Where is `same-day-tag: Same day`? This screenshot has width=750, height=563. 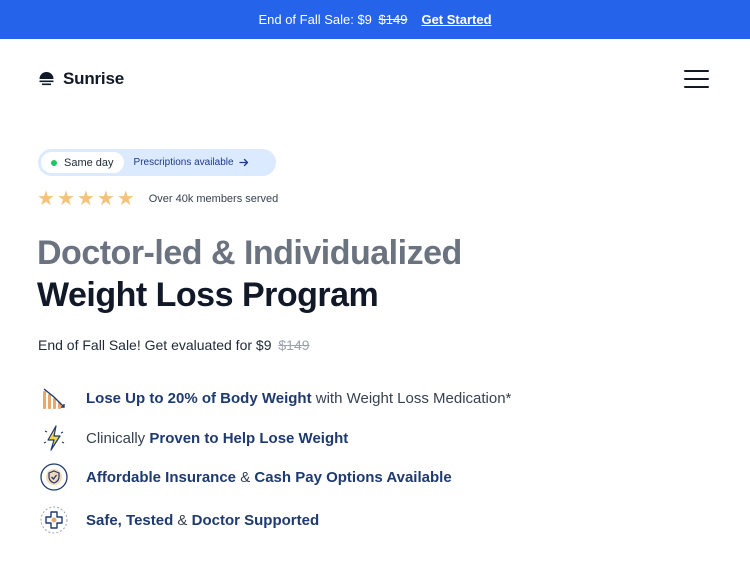 same-day-tag: Same day is located at coordinates (82, 162).